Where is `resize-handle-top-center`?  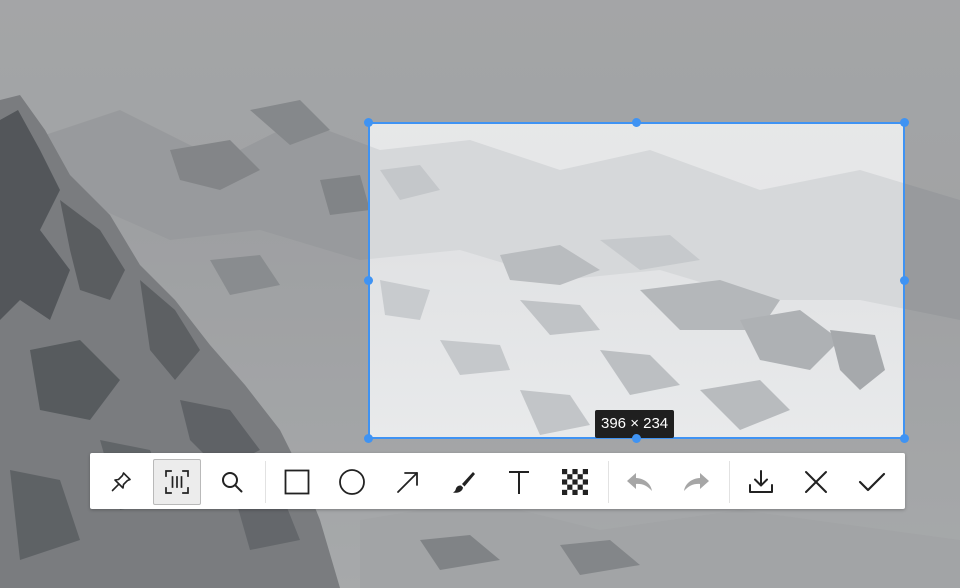 resize-handle-top-center is located at coordinates (636, 122).